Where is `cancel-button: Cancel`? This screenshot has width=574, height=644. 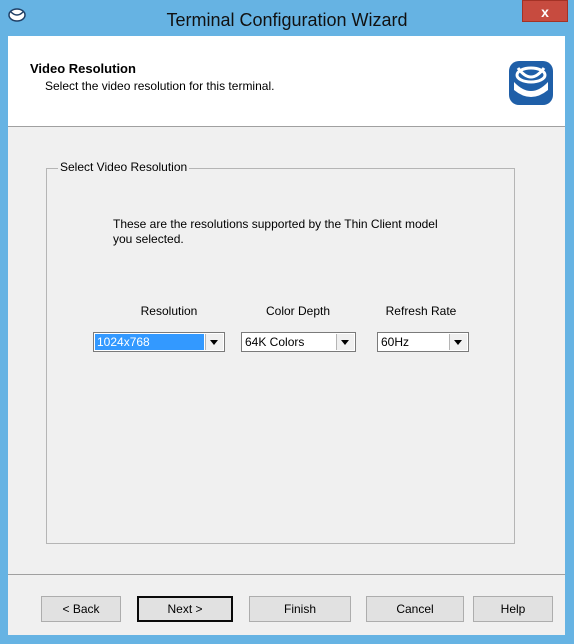 cancel-button: Cancel is located at coordinates (415, 609).